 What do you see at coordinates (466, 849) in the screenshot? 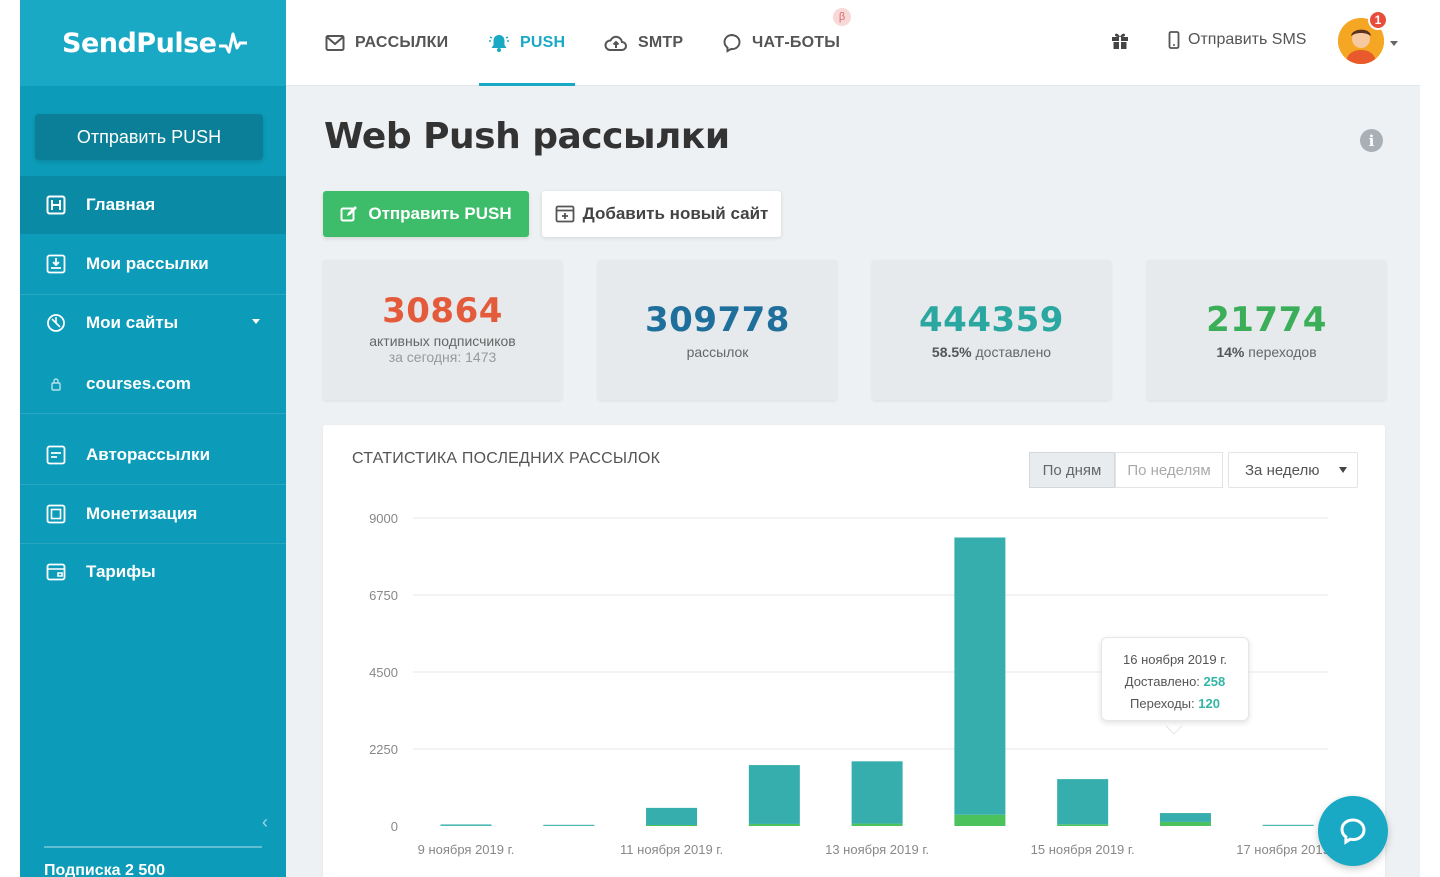
I see `x-tick-label: 9 ноября 2019 г.` at bounding box center [466, 849].